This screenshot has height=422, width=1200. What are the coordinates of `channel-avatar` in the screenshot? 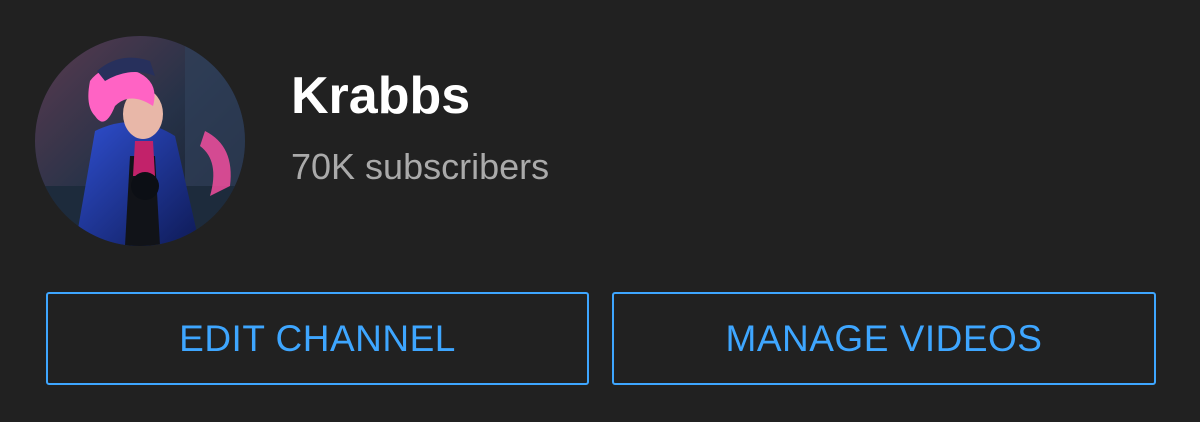 It's located at (140, 141).